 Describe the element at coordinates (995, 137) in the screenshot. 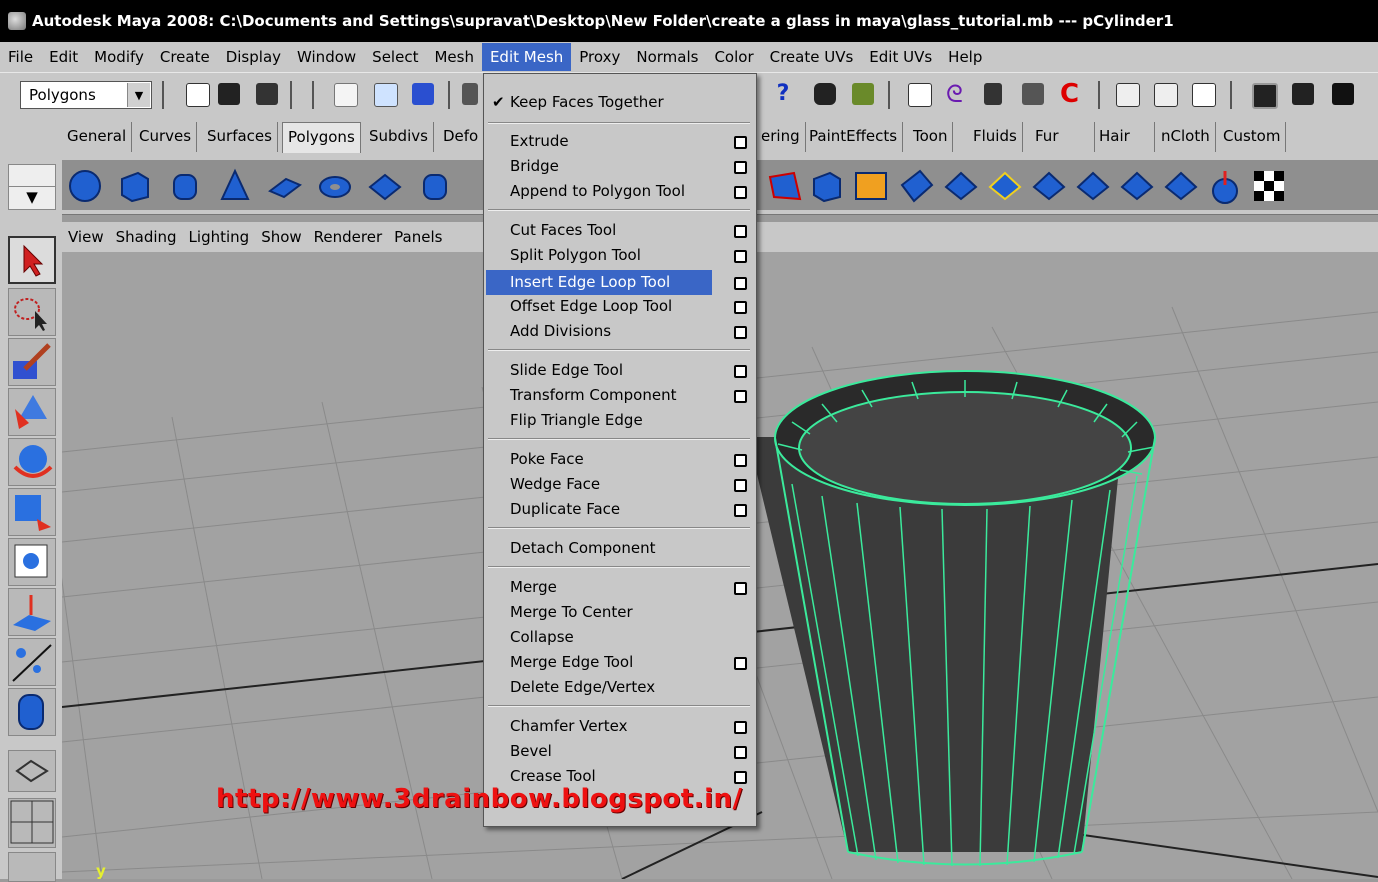

I see `tab-fluids: Fluids` at that location.